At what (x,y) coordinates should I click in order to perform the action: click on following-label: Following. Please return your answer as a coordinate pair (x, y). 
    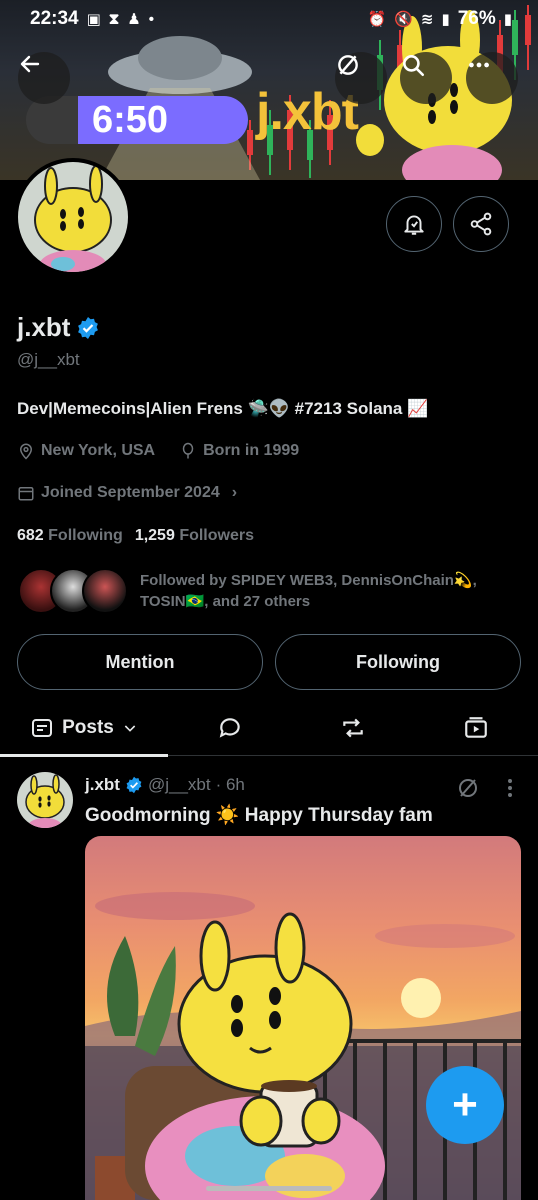
    Looking at the image, I should click on (85, 535).